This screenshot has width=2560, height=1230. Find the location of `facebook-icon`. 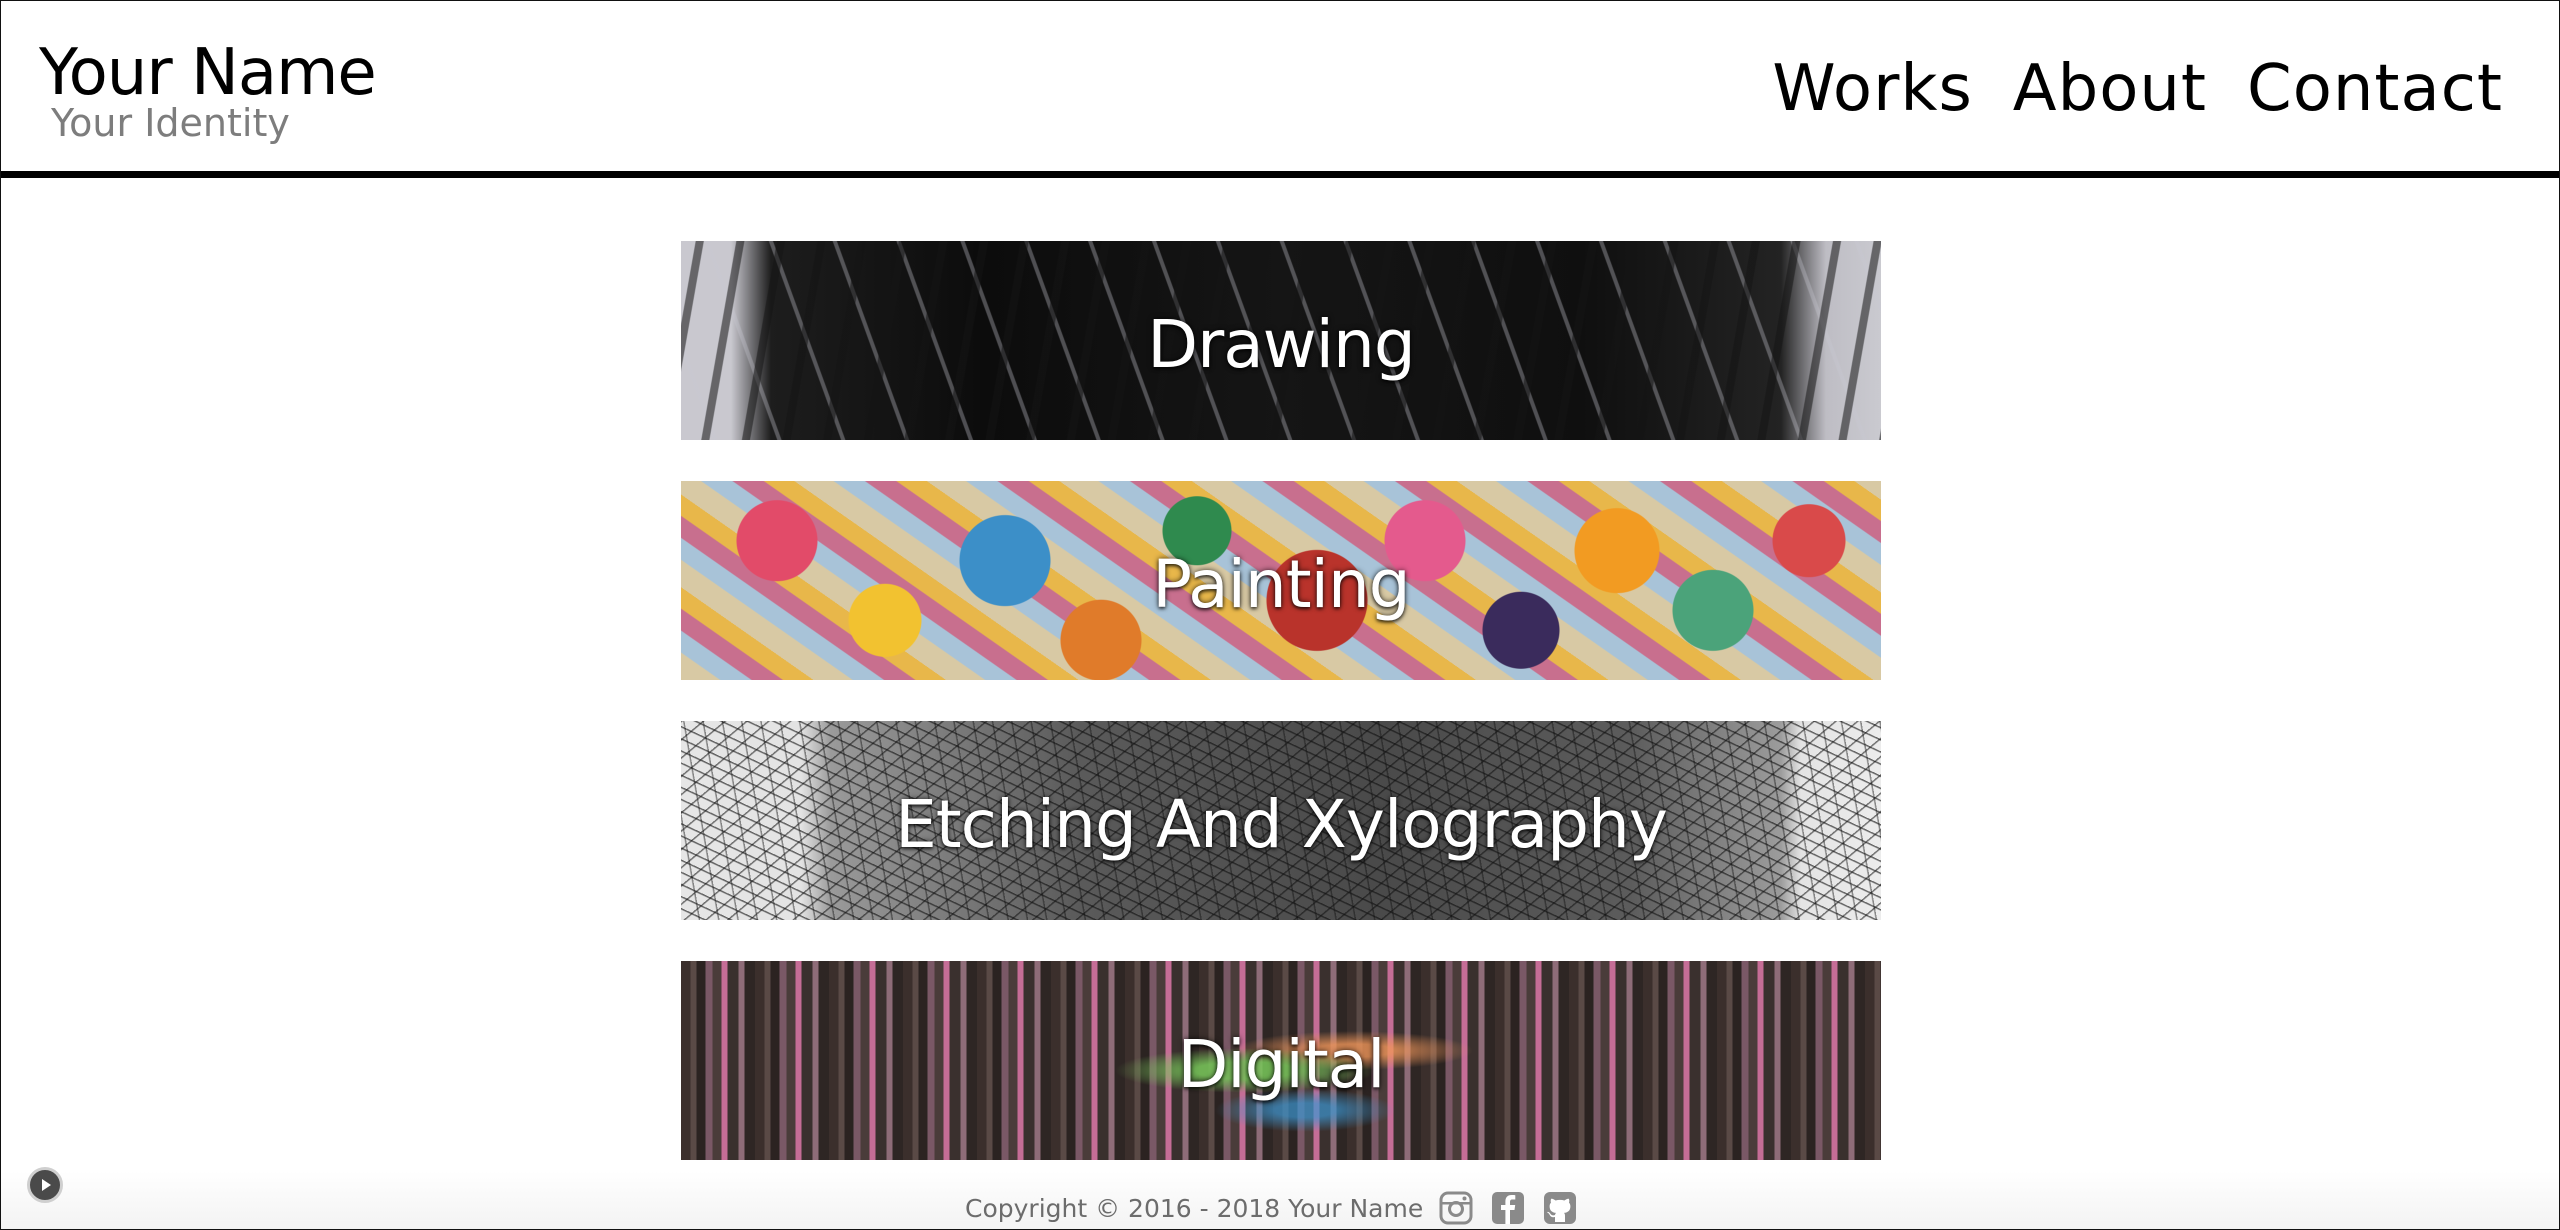

facebook-icon is located at coordinates (1508, 1208).